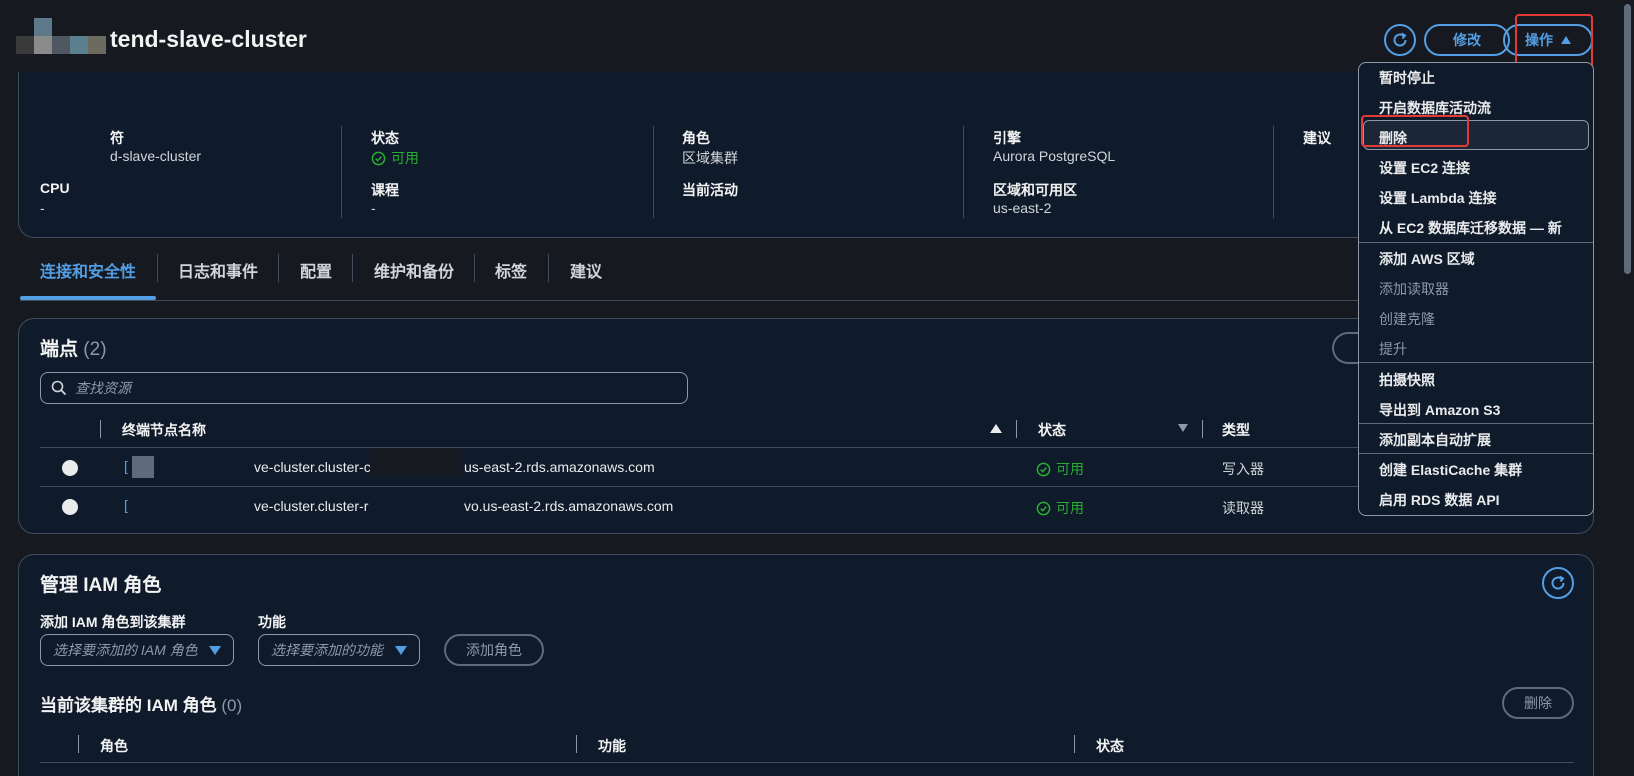 The height and width of the screenshot is (776, 1634). What do you see at coordinates (88, 270) in the screenshot?
I see `tab-connectivity: 连接和安全性` at bounding box center [88, 270].